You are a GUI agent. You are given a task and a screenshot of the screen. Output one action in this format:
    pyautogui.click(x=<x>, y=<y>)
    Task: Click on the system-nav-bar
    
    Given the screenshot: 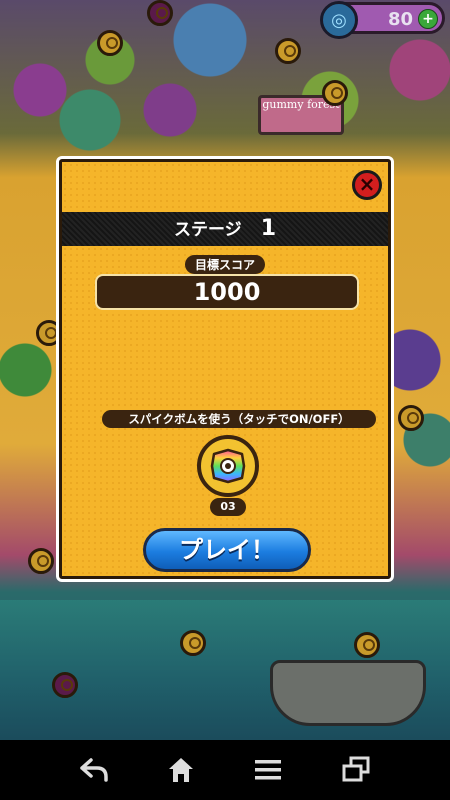 What is the action you would take?
    pyautogui.click(x=225, y=770)
    